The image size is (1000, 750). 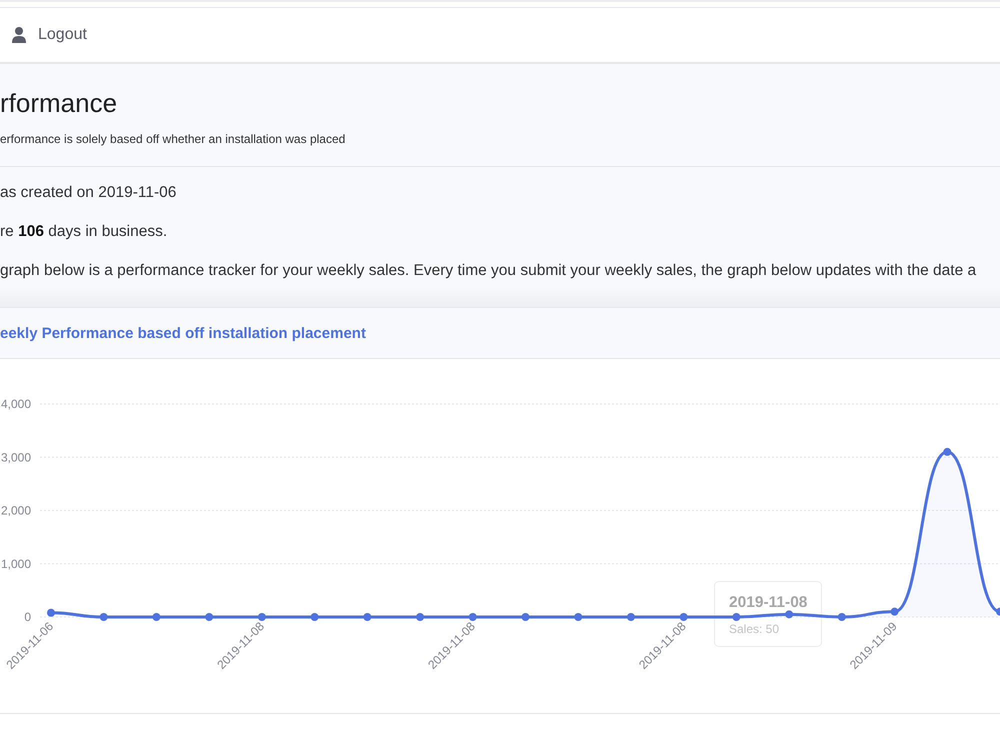 What do you see at coordinates (754, 629) in the screenshot?
I see `tooltip-text: Sales: 50` at bounding box center [754, 629].